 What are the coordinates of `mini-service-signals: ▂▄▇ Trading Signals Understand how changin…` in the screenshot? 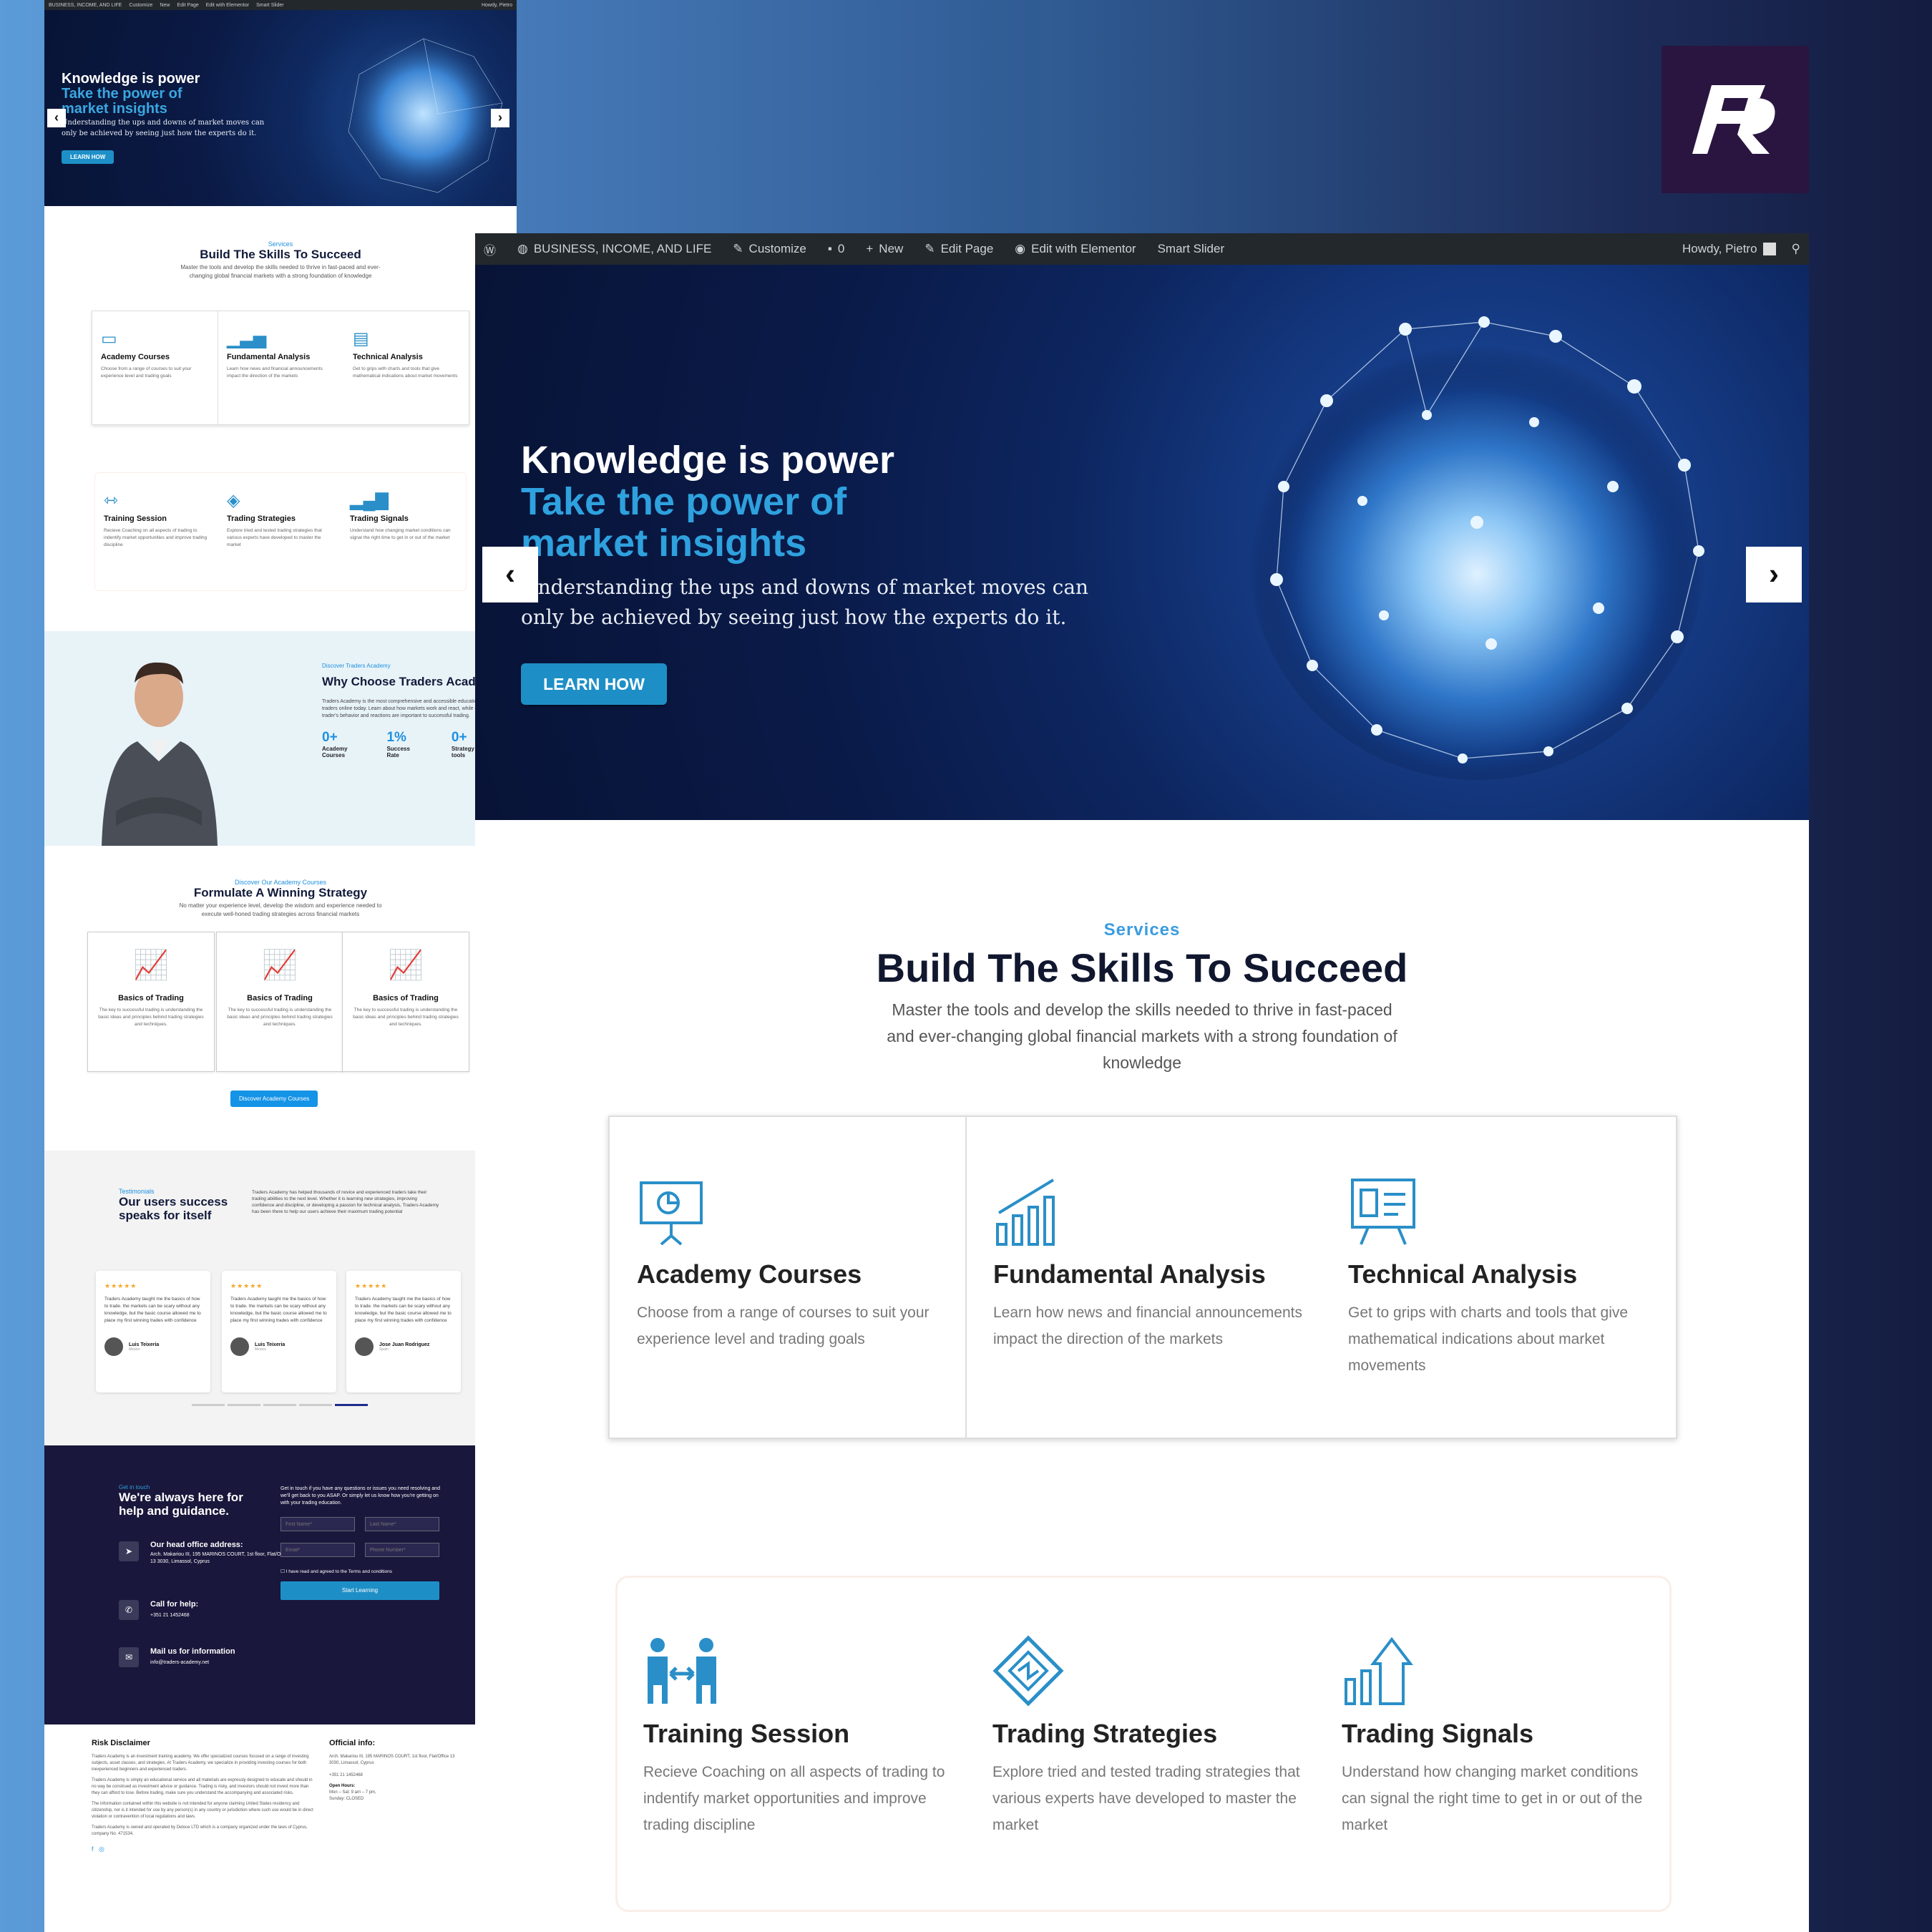 It's located at (402, 531).